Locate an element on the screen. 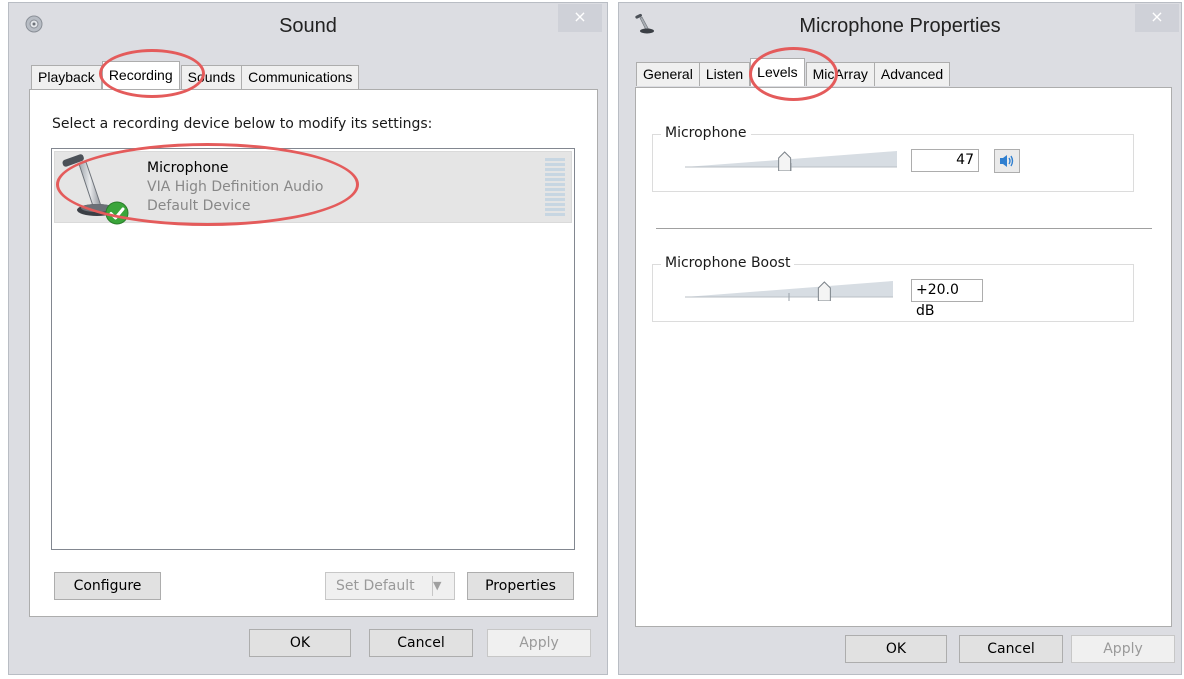 The image size is (1184, 679). sound-window-title: Sound is located at coordinates (308, 26).